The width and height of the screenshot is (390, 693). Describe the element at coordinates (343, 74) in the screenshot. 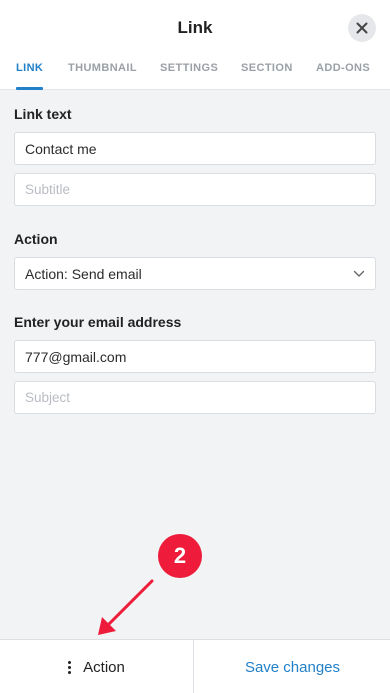

I see `tab-add-ons: ADD-ONS` at that location.